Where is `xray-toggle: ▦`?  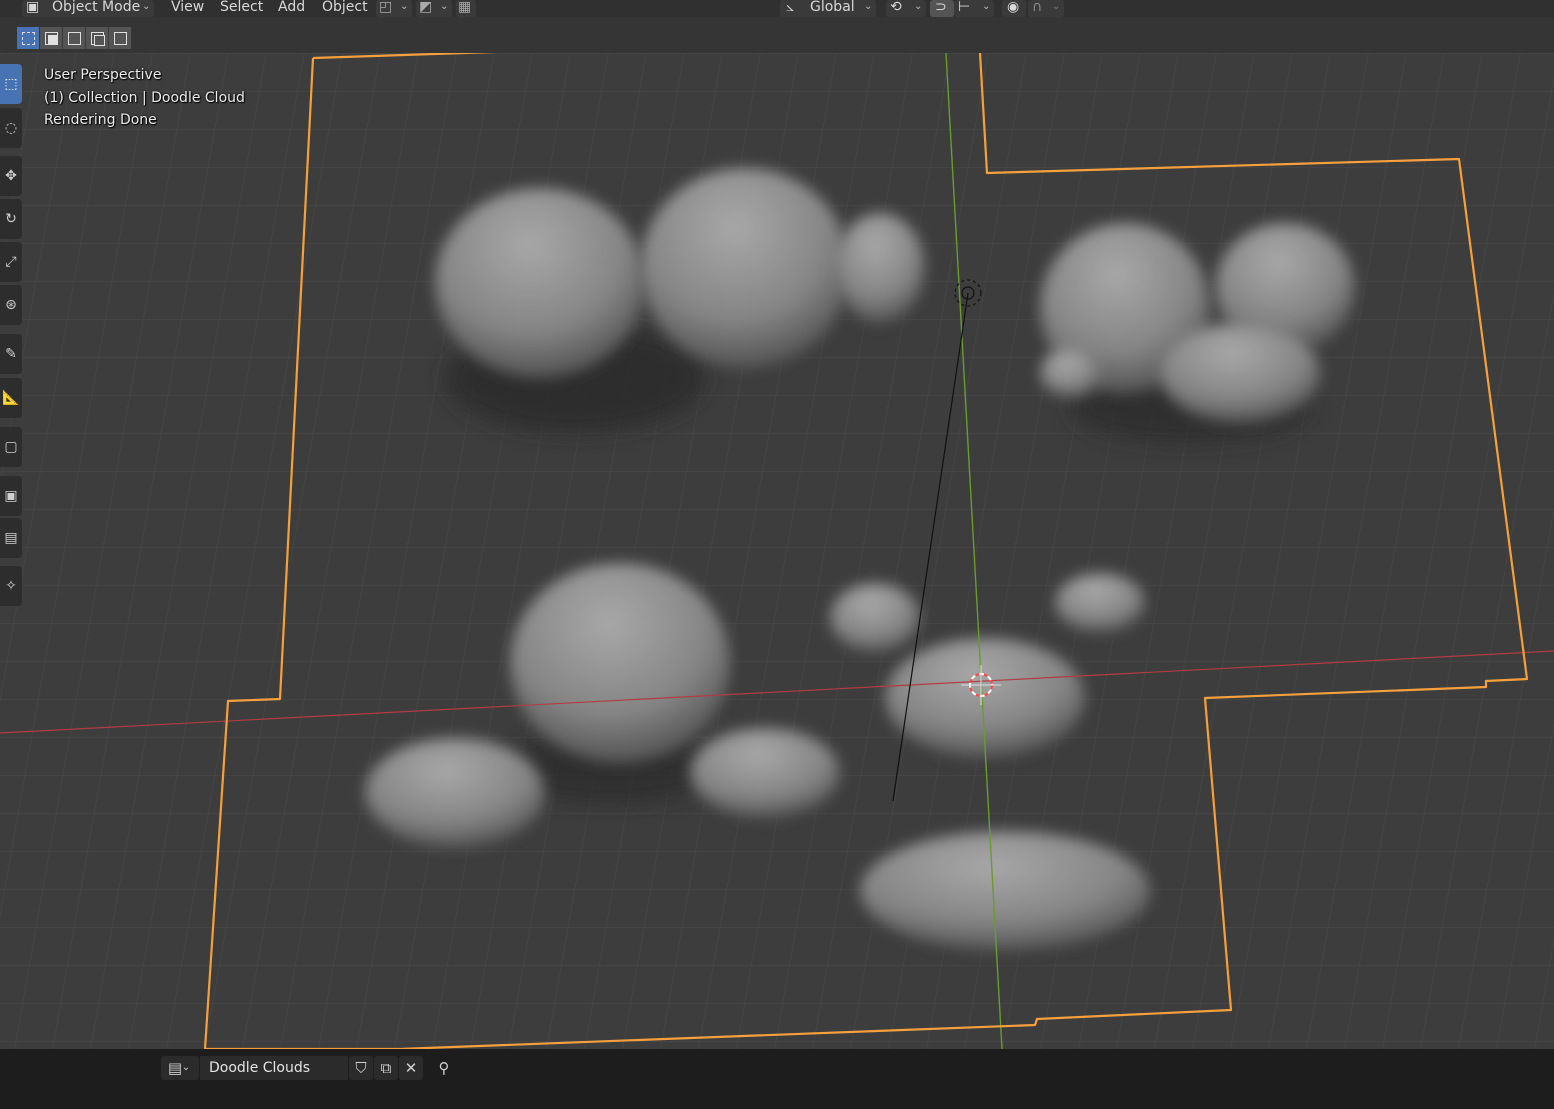
xray-toggle: ▦ is located at coordinates (466, 8).